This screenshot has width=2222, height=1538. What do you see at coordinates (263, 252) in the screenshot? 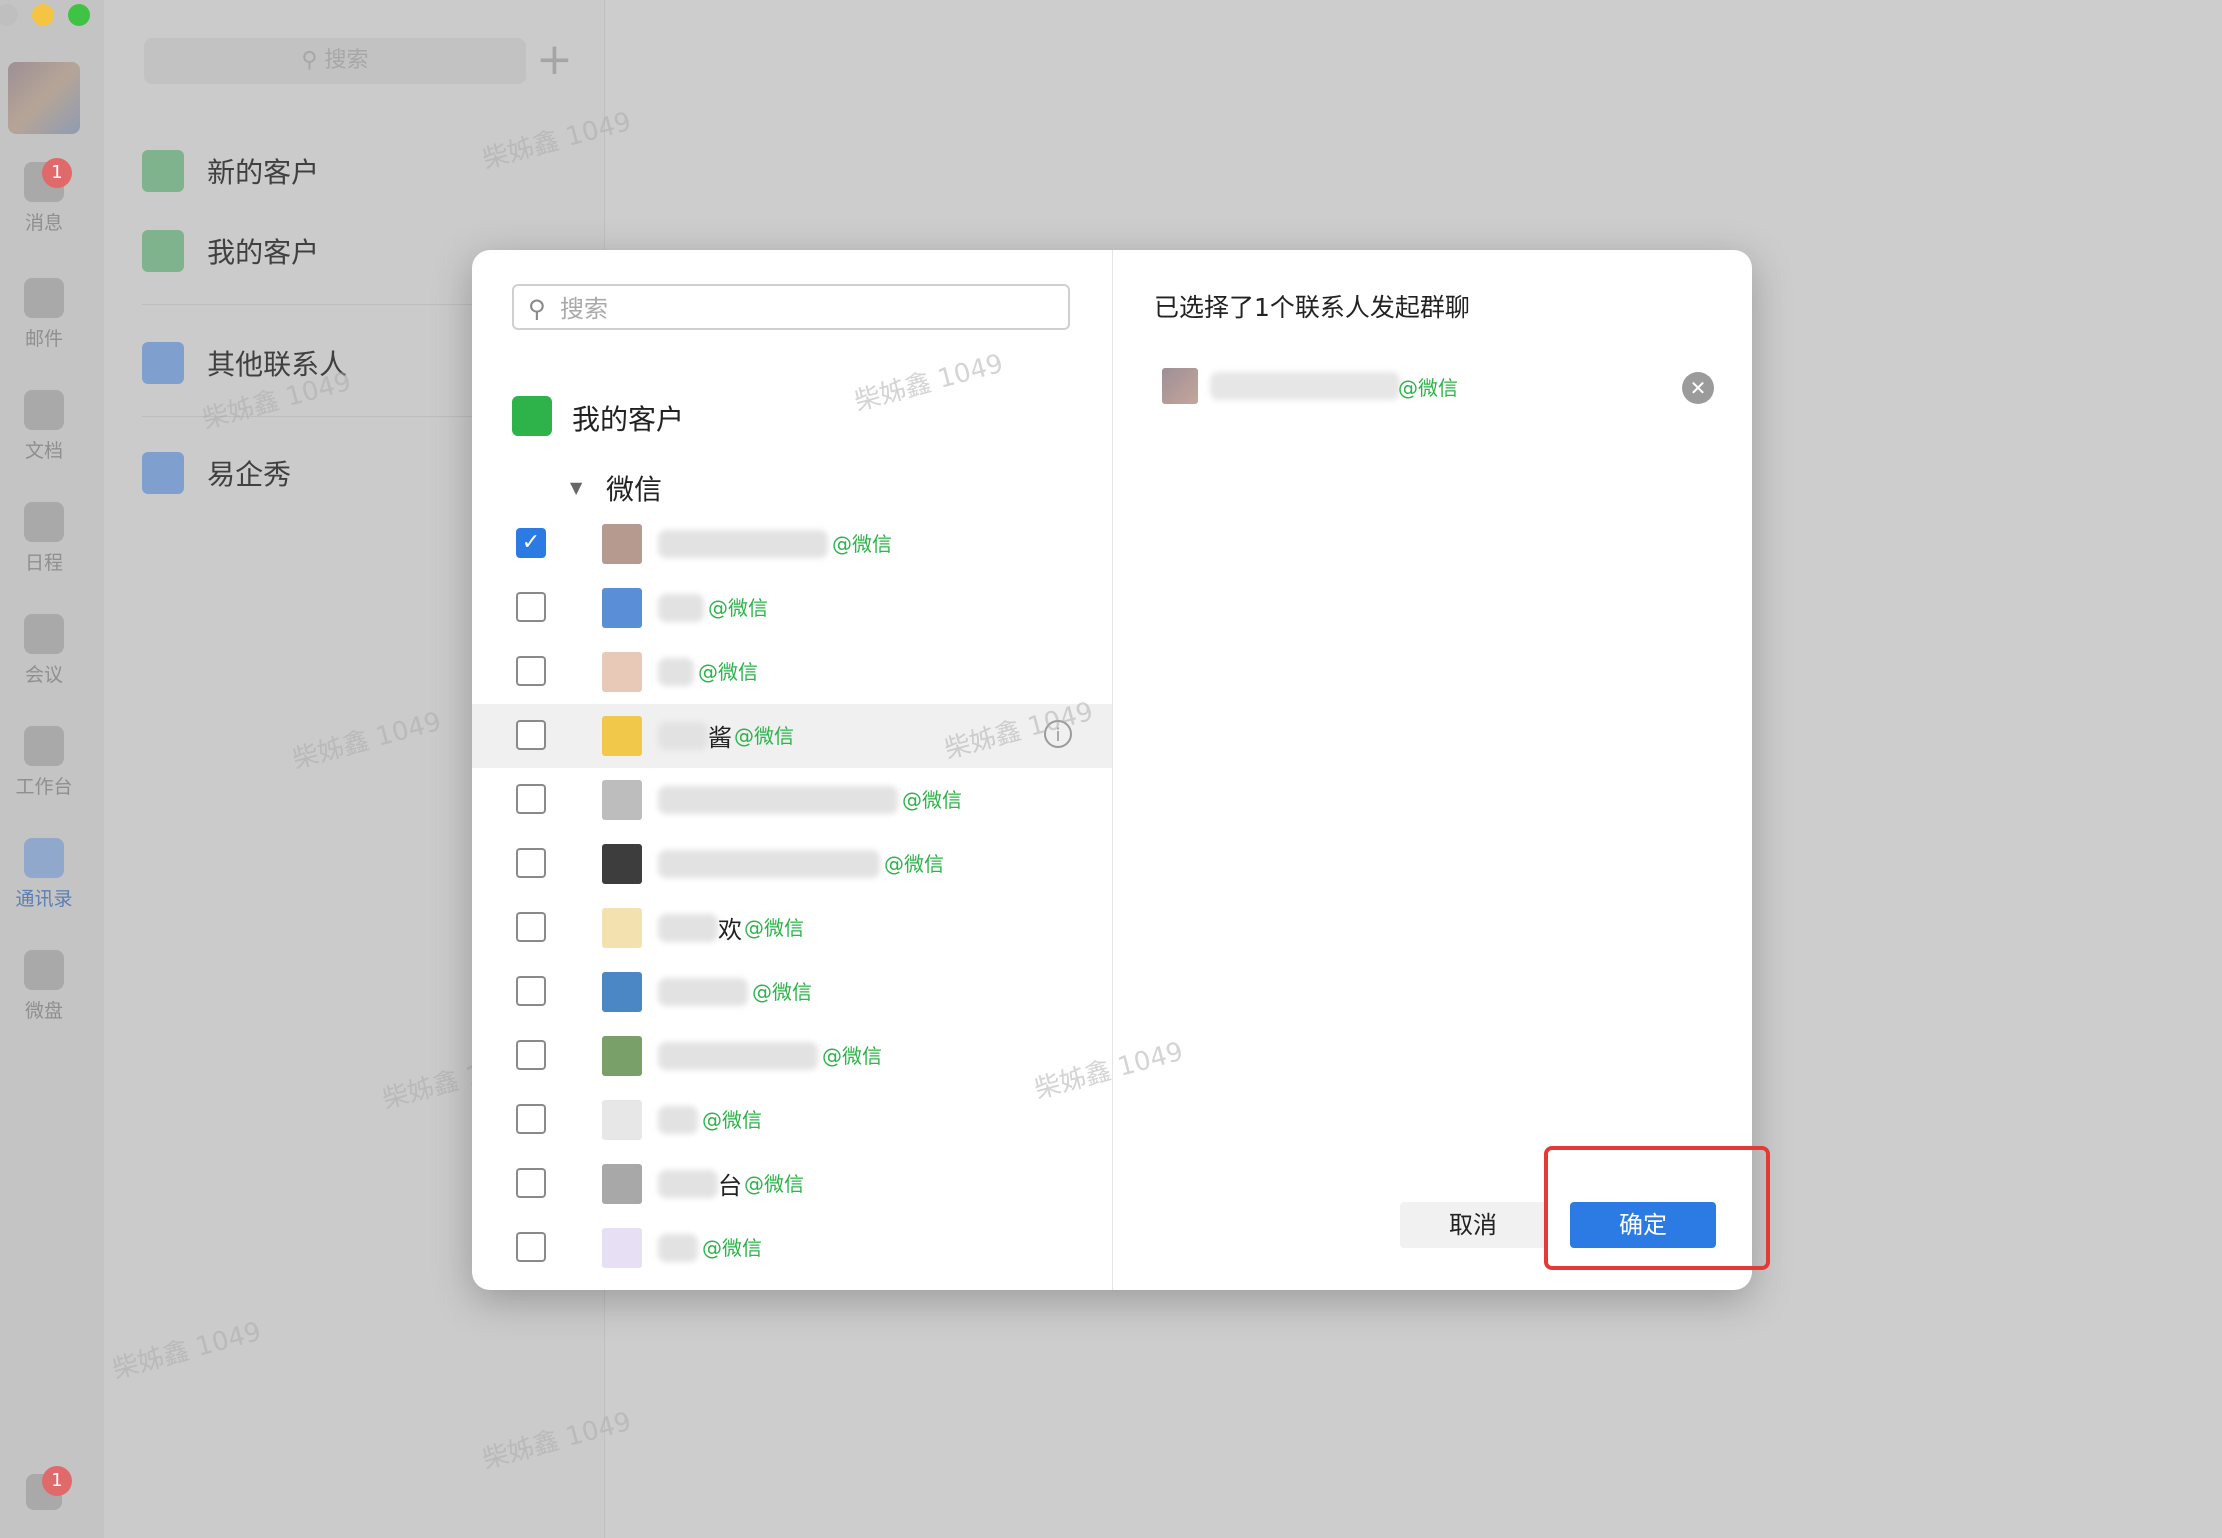
I see `nav-item-label: 我的客户` at bounding box center [263, 252].